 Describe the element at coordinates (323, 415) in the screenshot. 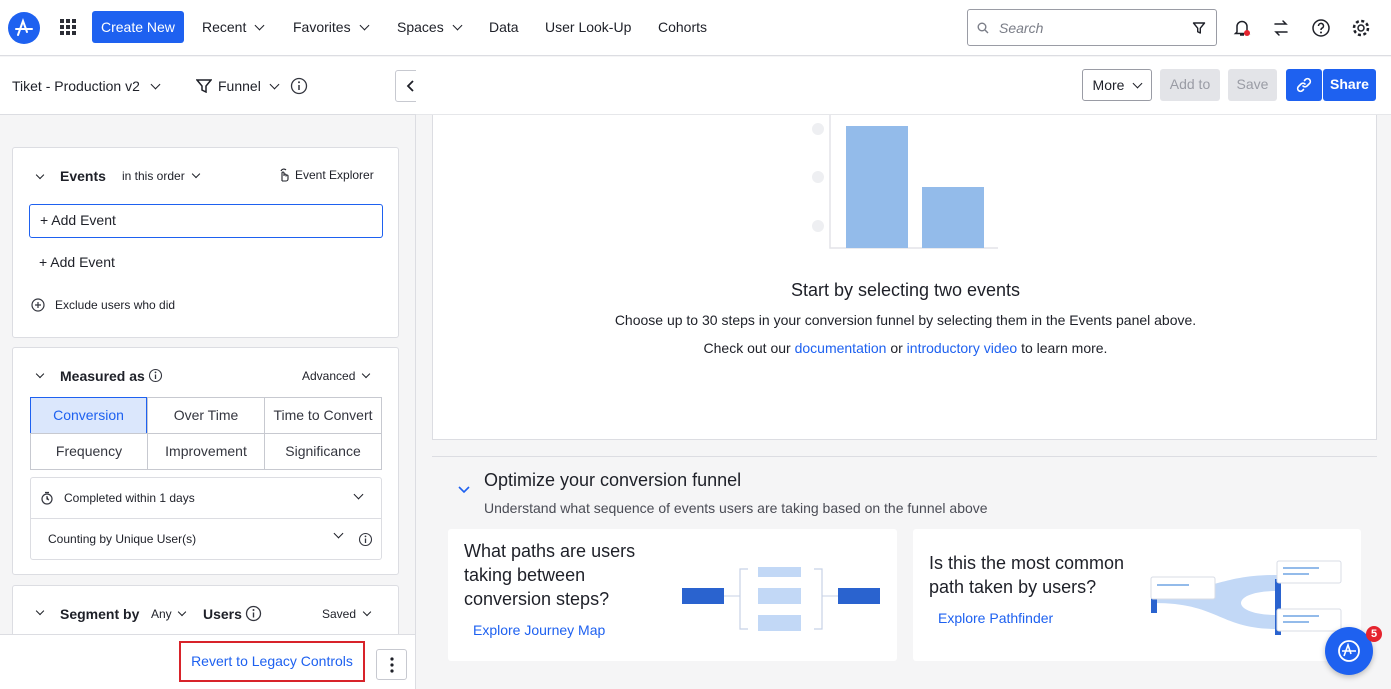

I see `measure-time-to-convert-tab: Time to Convert` at that location.